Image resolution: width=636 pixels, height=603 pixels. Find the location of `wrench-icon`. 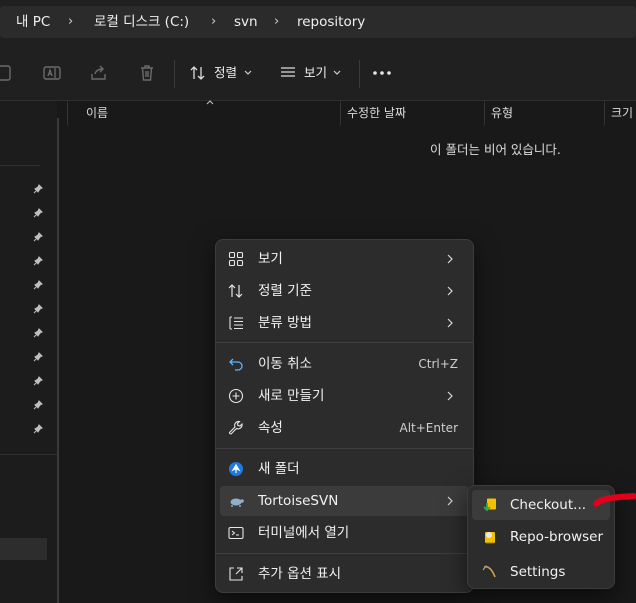

wrench-icon is located at coordinates (235, 427).